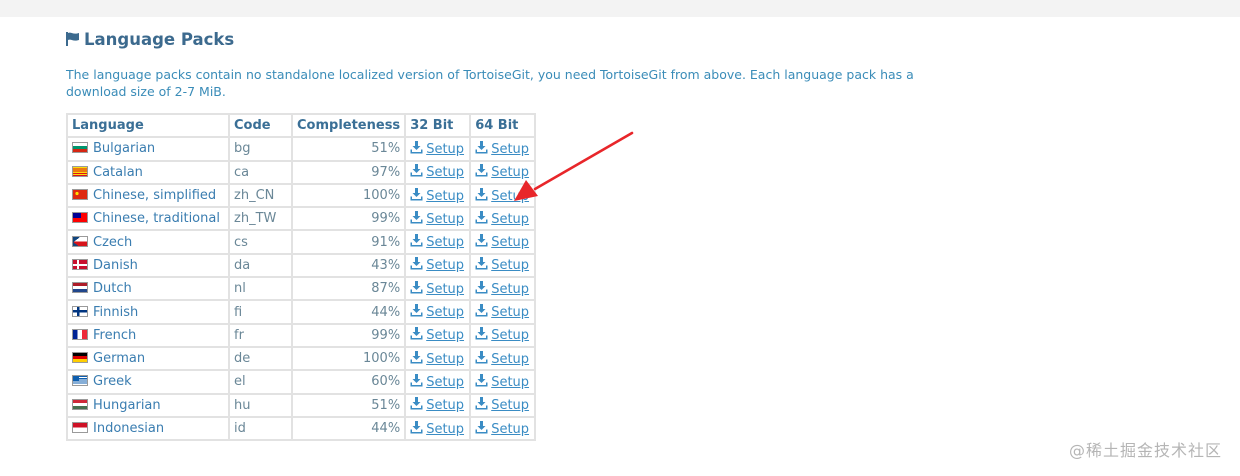  What do you see at coordinates (260, 265) in the screenshot?
I see `code-cell: da` at bounding box center [260, 265].